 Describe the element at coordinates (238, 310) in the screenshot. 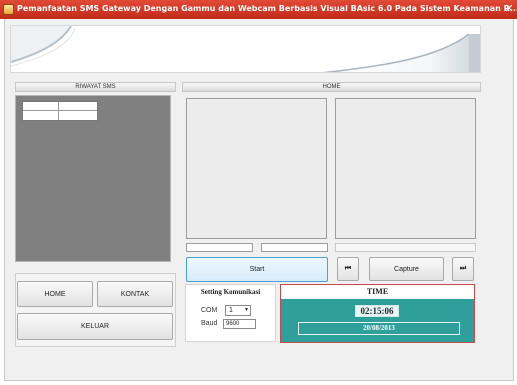

I see `com-select: 1 ▼` at that location.